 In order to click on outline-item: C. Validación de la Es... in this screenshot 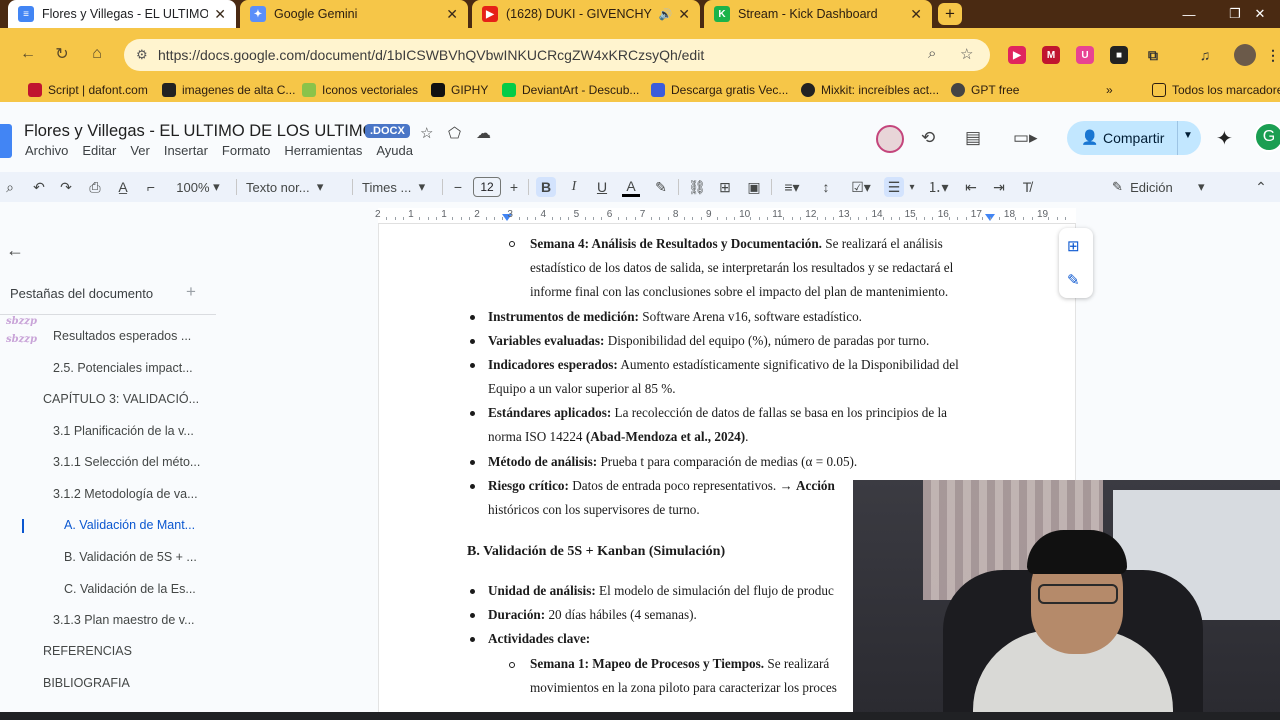, I will do `click(130, 589)`.